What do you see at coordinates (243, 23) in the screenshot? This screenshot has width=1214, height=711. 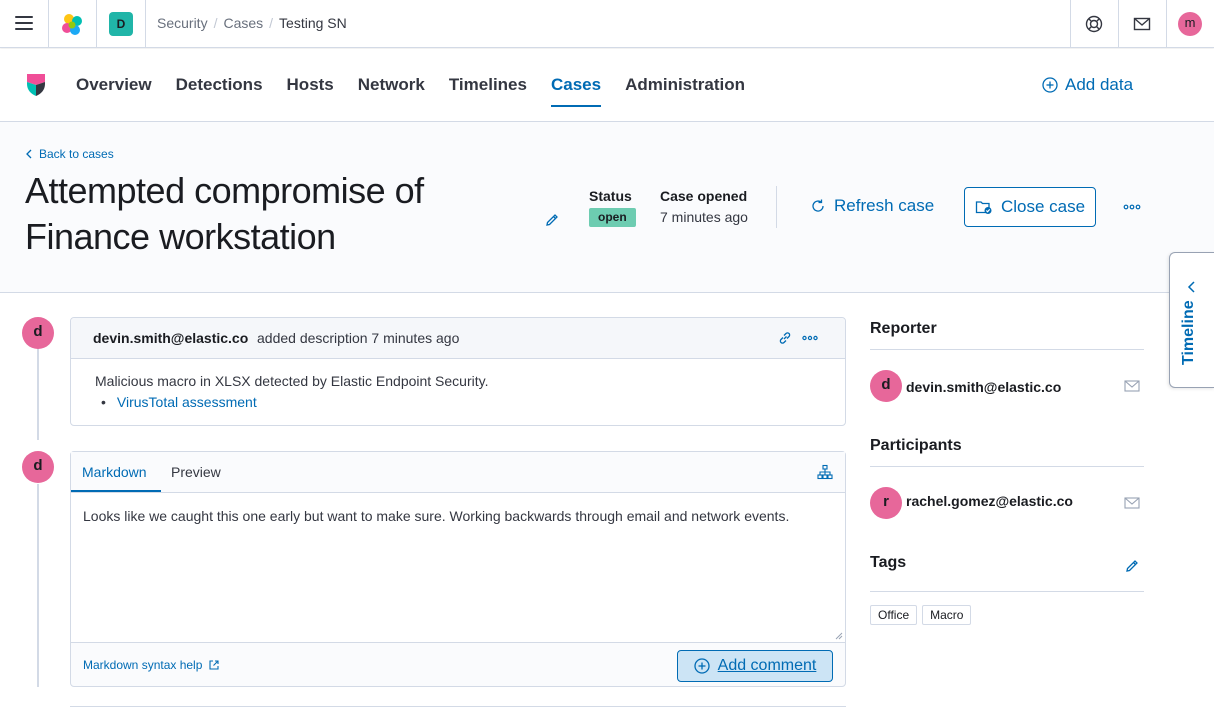 I see `breadcrumb-cases: Cases` at bounding box center [243, 23].